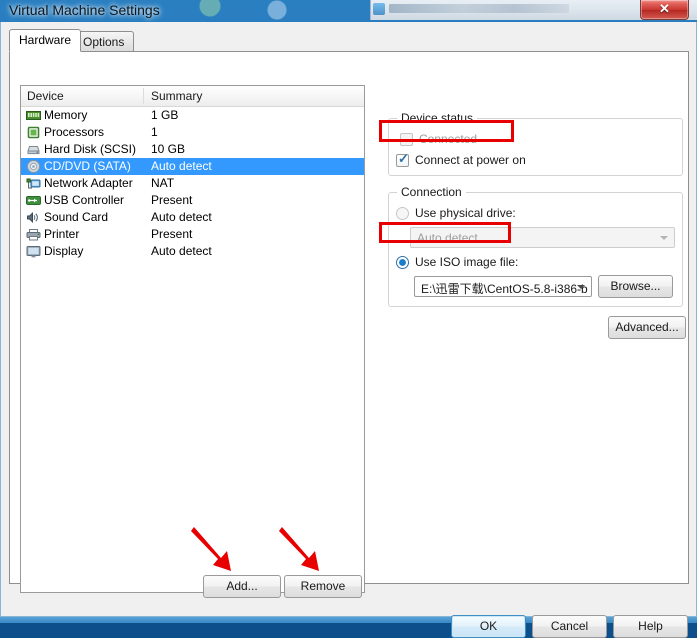 This screenshot has height=638, width=697. I want to click on title-bar: Virtual Machine Settings ✕, so click(348, 11).